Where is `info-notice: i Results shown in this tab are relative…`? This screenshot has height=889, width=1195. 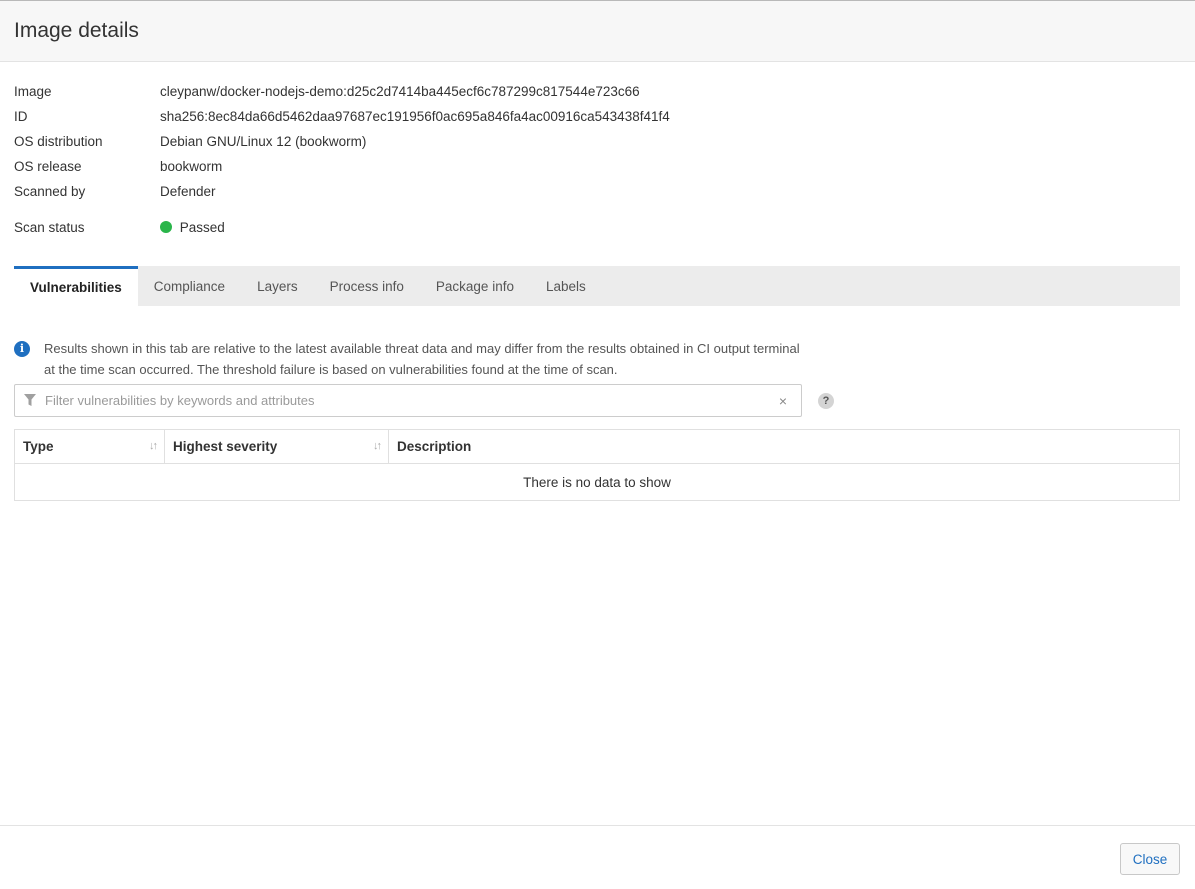 info-notice: i Results shown in this tab are relative… is located at coordinates (444, 359).